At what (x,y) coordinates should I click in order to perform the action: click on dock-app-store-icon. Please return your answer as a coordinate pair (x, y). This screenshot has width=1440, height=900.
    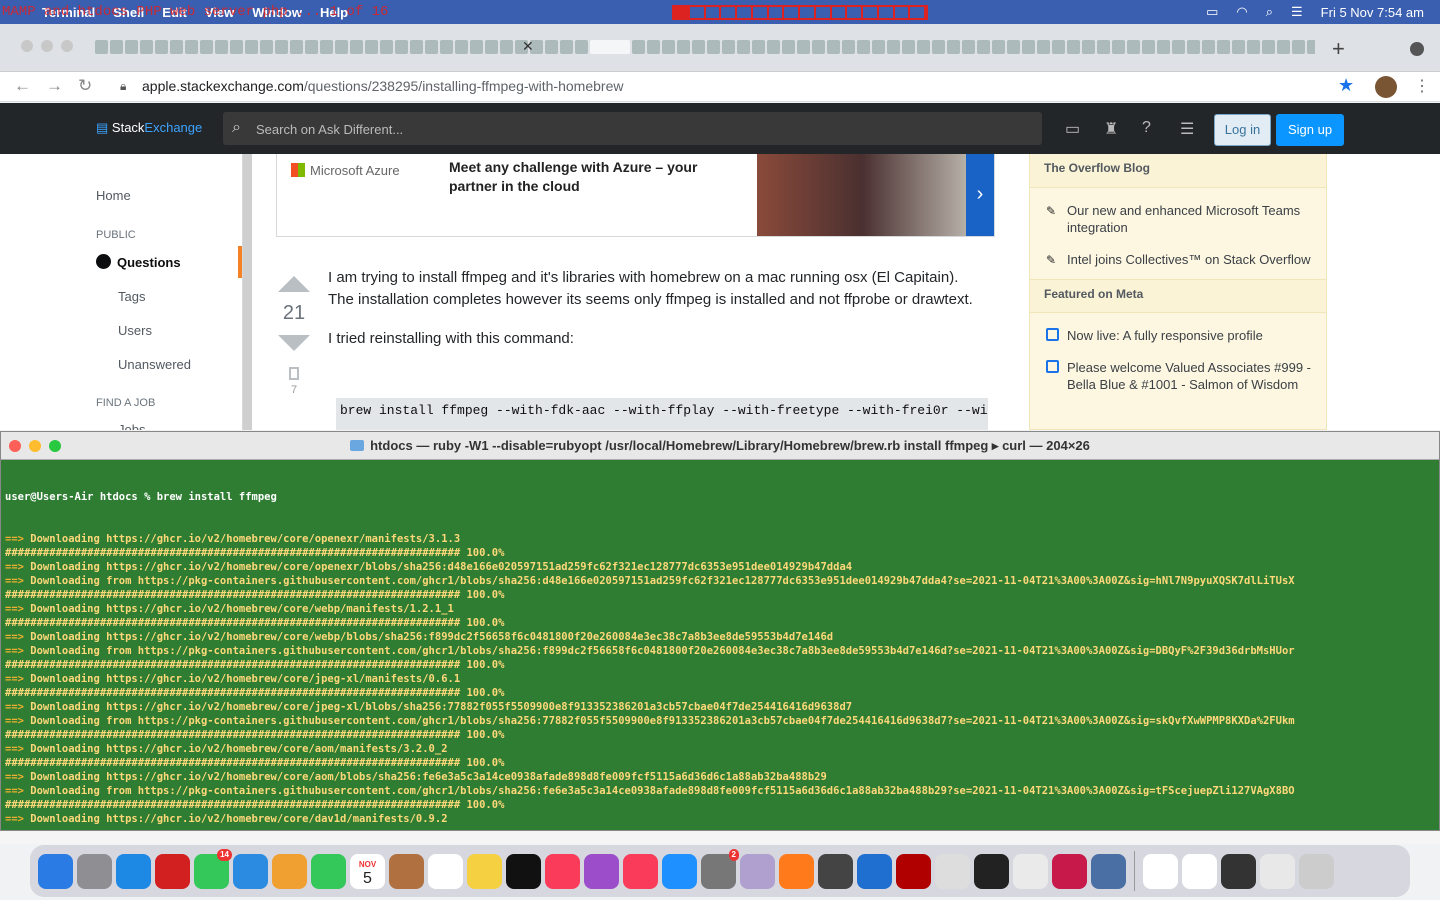
    Looking at the image, I should click on (679, 871).